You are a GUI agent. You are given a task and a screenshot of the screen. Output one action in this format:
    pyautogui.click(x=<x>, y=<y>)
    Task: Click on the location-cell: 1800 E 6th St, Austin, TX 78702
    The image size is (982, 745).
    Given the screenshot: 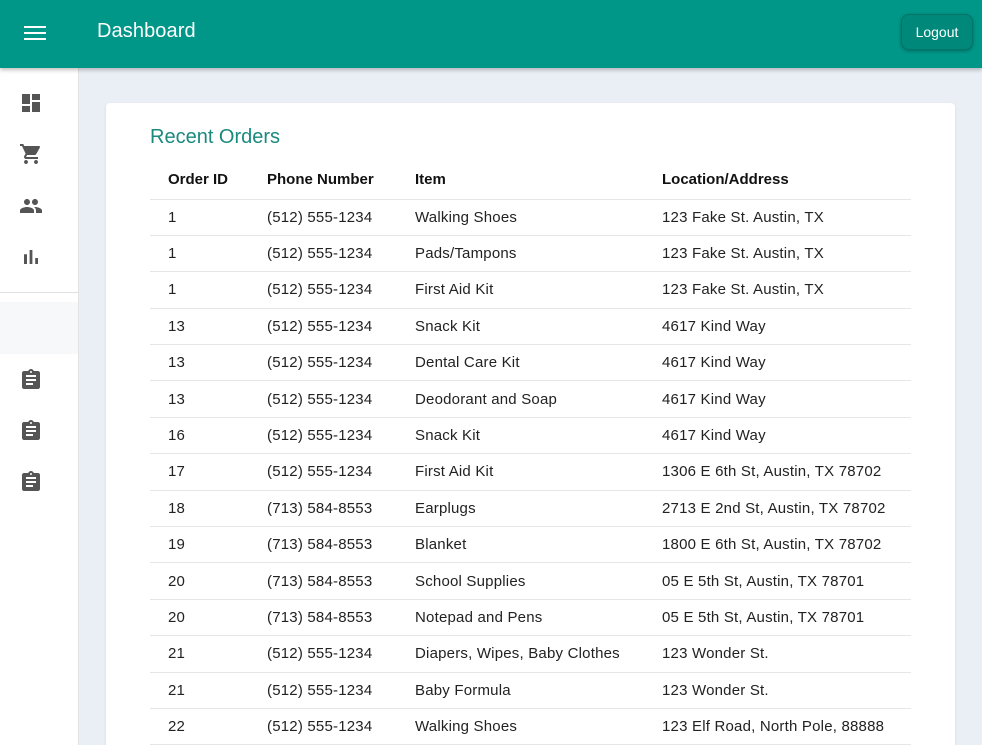 What is the action you would take?
    pyautogui.click(x=777, y=545)
    